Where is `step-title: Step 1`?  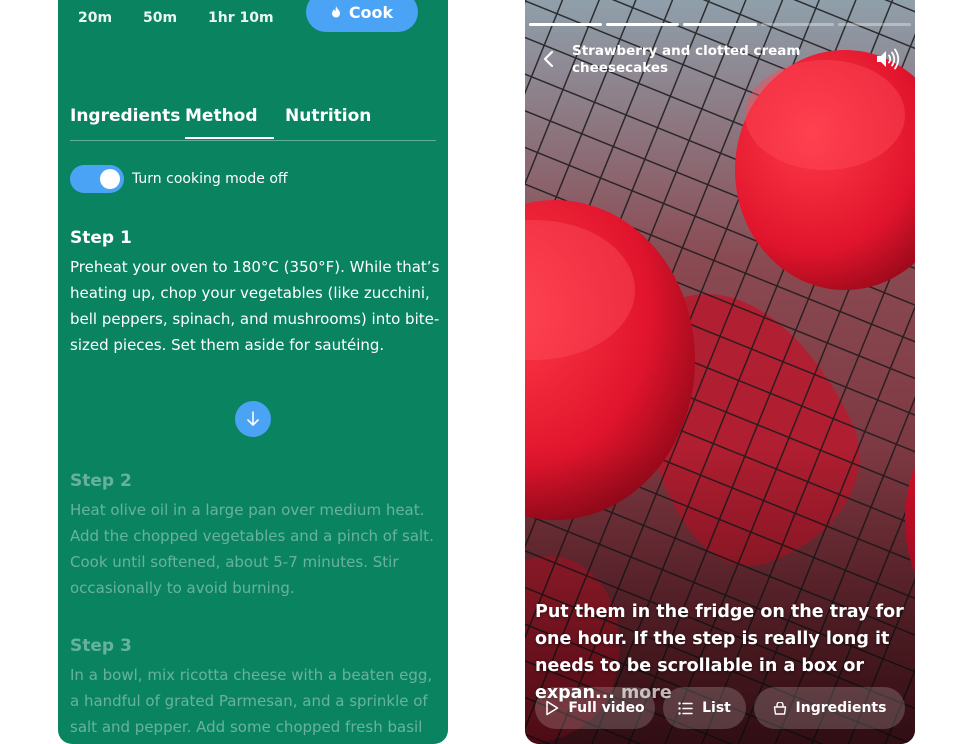 step-title: Step 1 is located at coordinates (101, 238).